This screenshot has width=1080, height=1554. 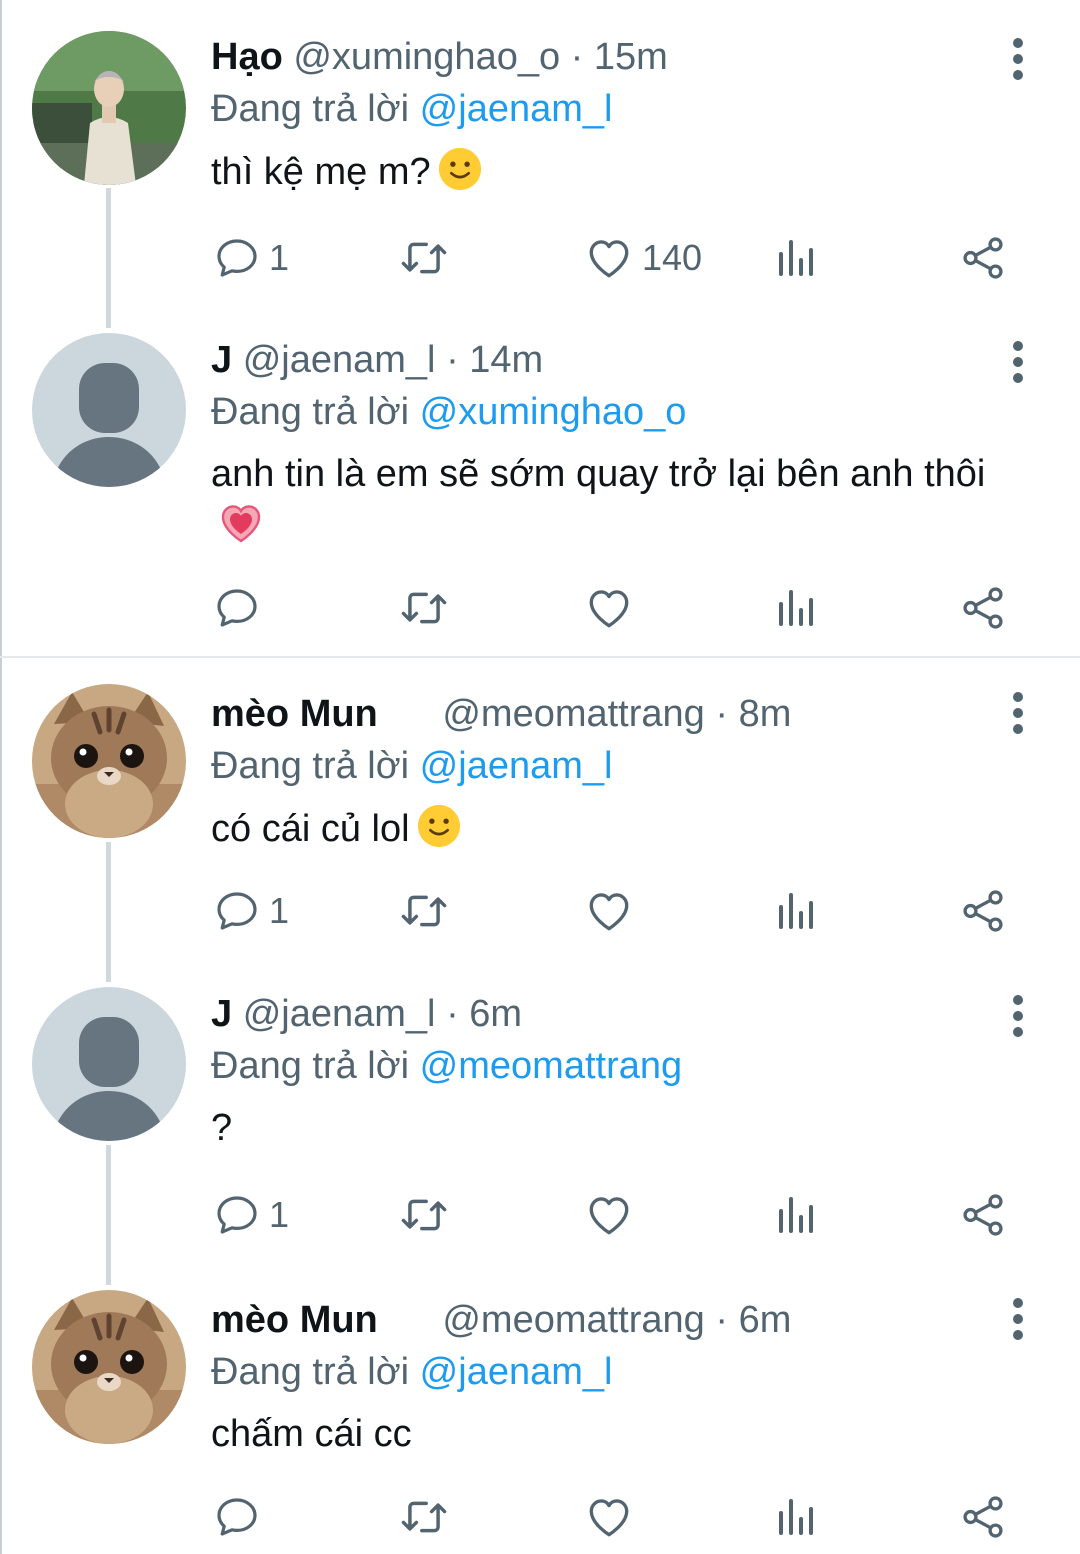 I want to click on crescent-moon-emoji-icon, so click(x=407, y=709).